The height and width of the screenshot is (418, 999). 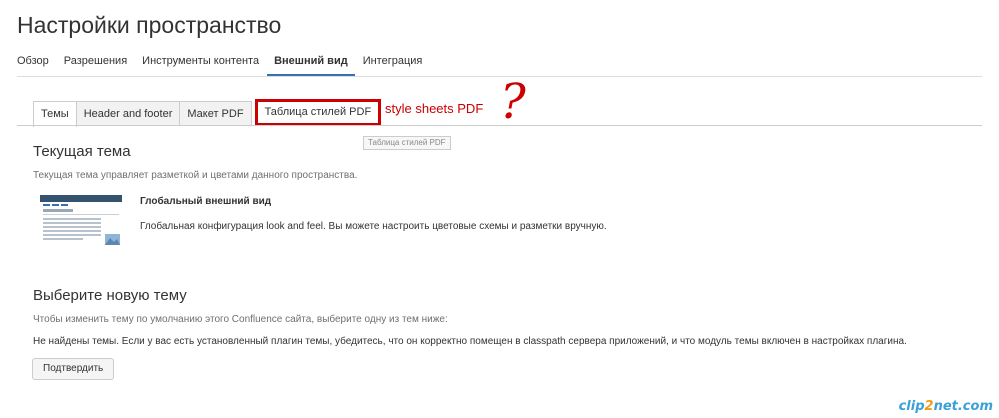 I want to click on tab-tooltip: Таблица стилей PDF, so click(x=407, y=143).